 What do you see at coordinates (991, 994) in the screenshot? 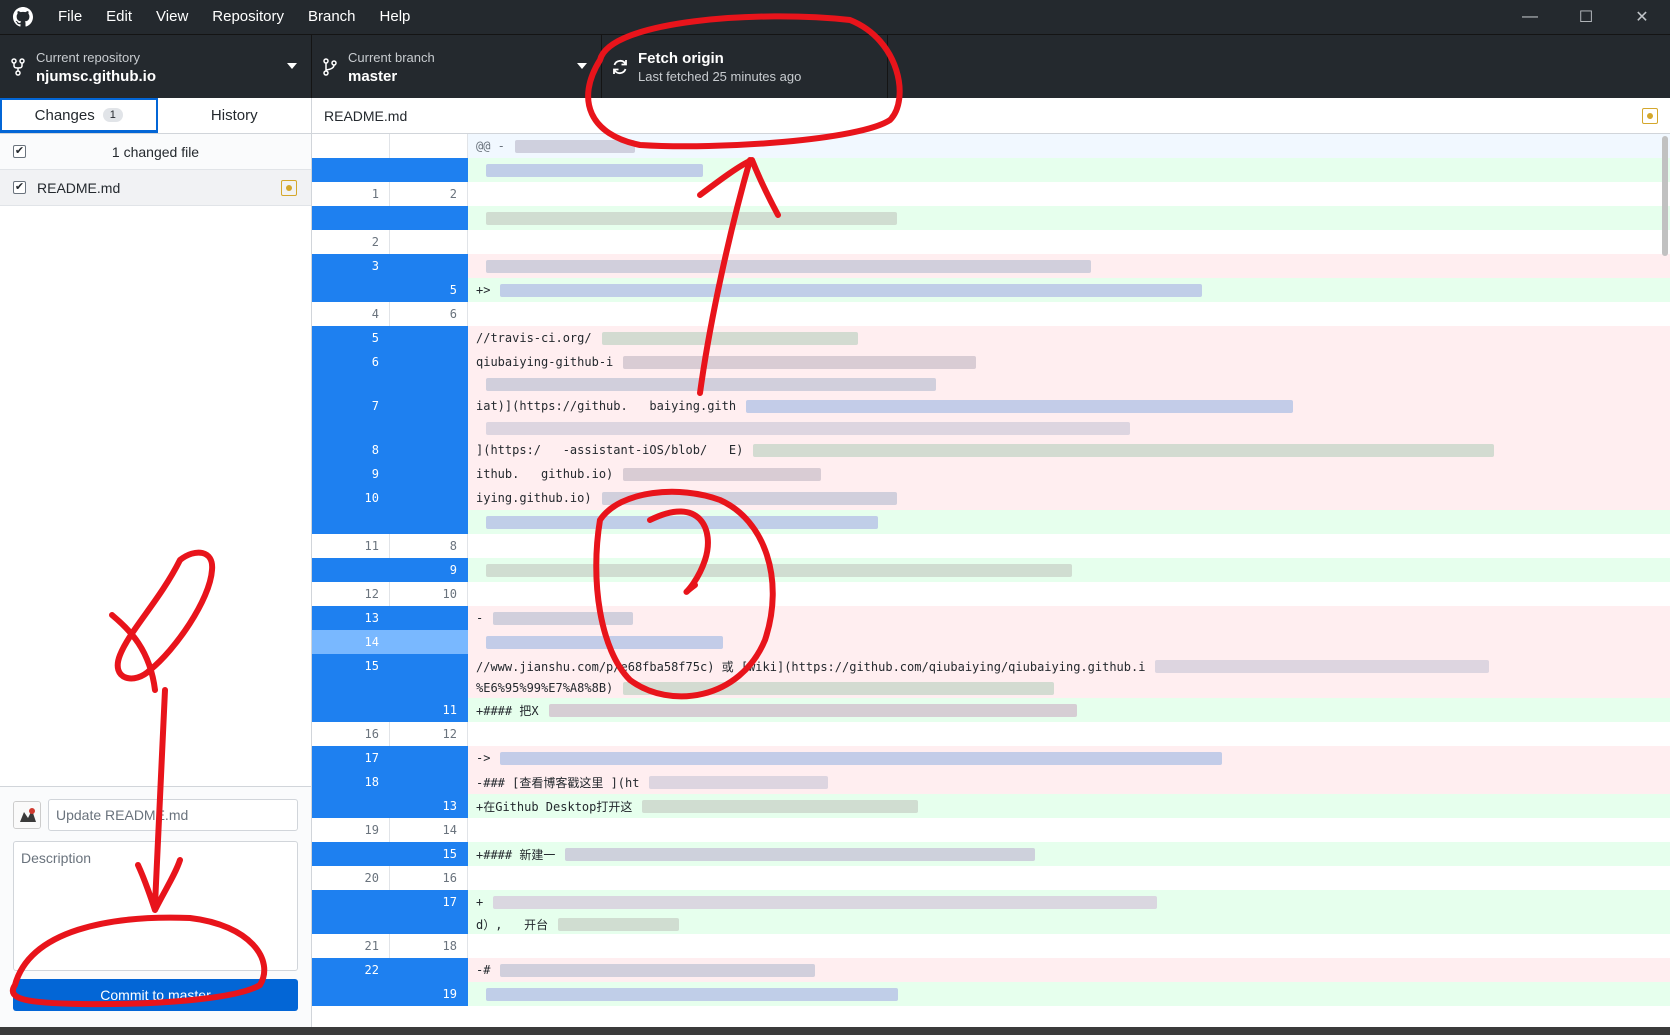
I see `diff-line: 19` at bounding box center [991, 994].